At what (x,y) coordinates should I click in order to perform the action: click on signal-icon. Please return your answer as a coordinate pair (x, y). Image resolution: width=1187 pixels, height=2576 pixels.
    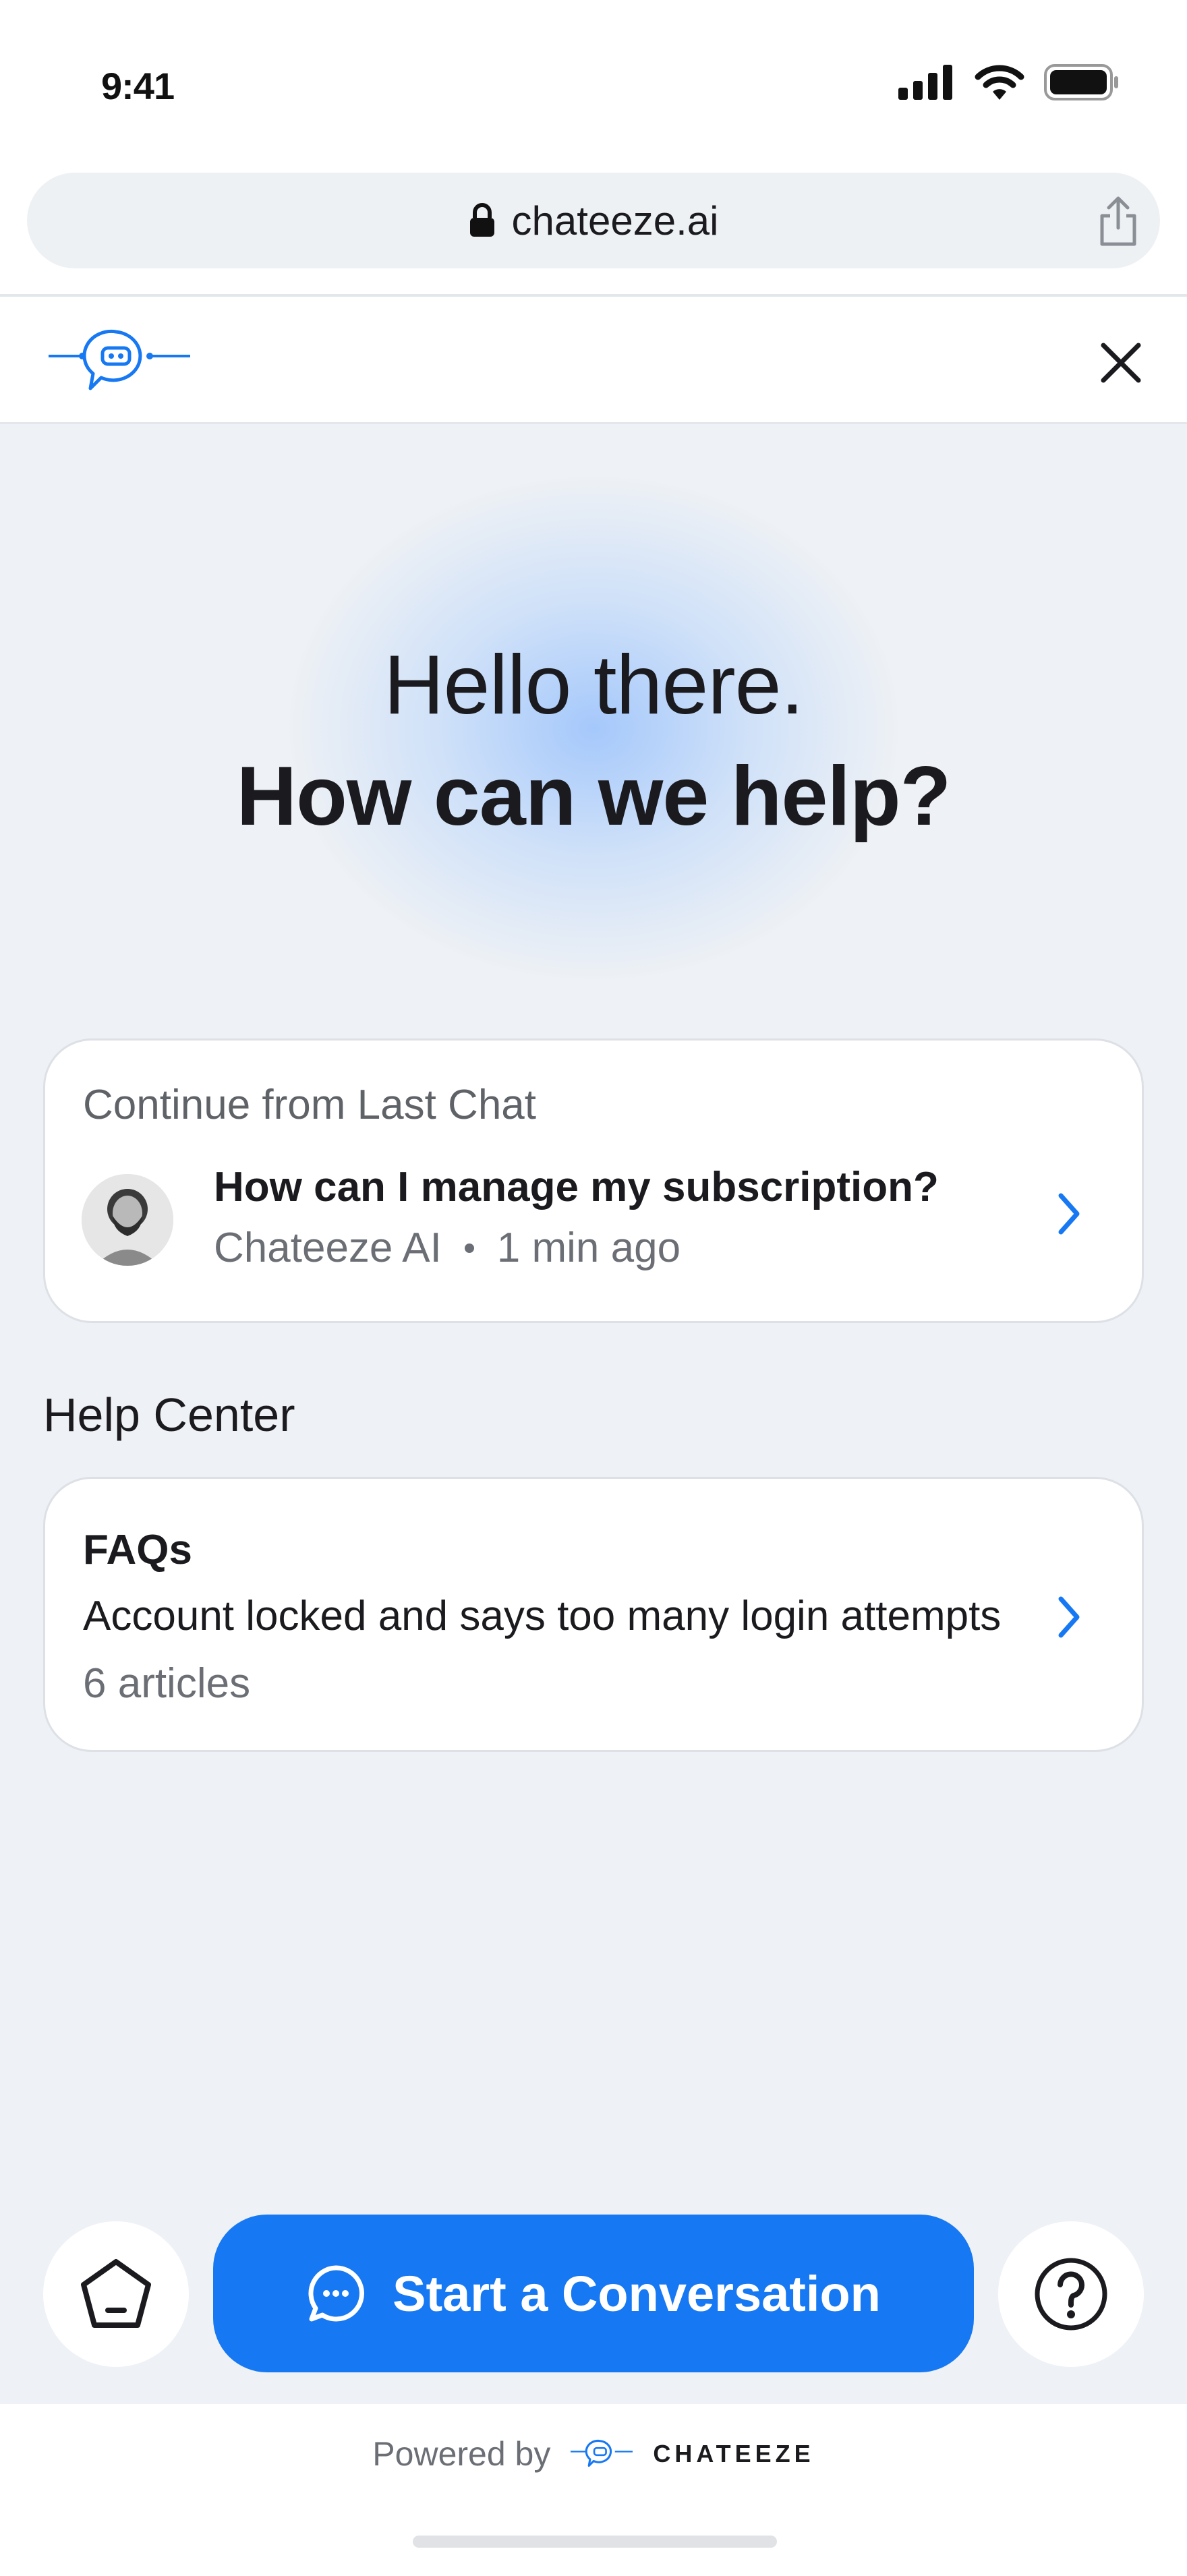
    Looking at the image, I should click on (925, 82).